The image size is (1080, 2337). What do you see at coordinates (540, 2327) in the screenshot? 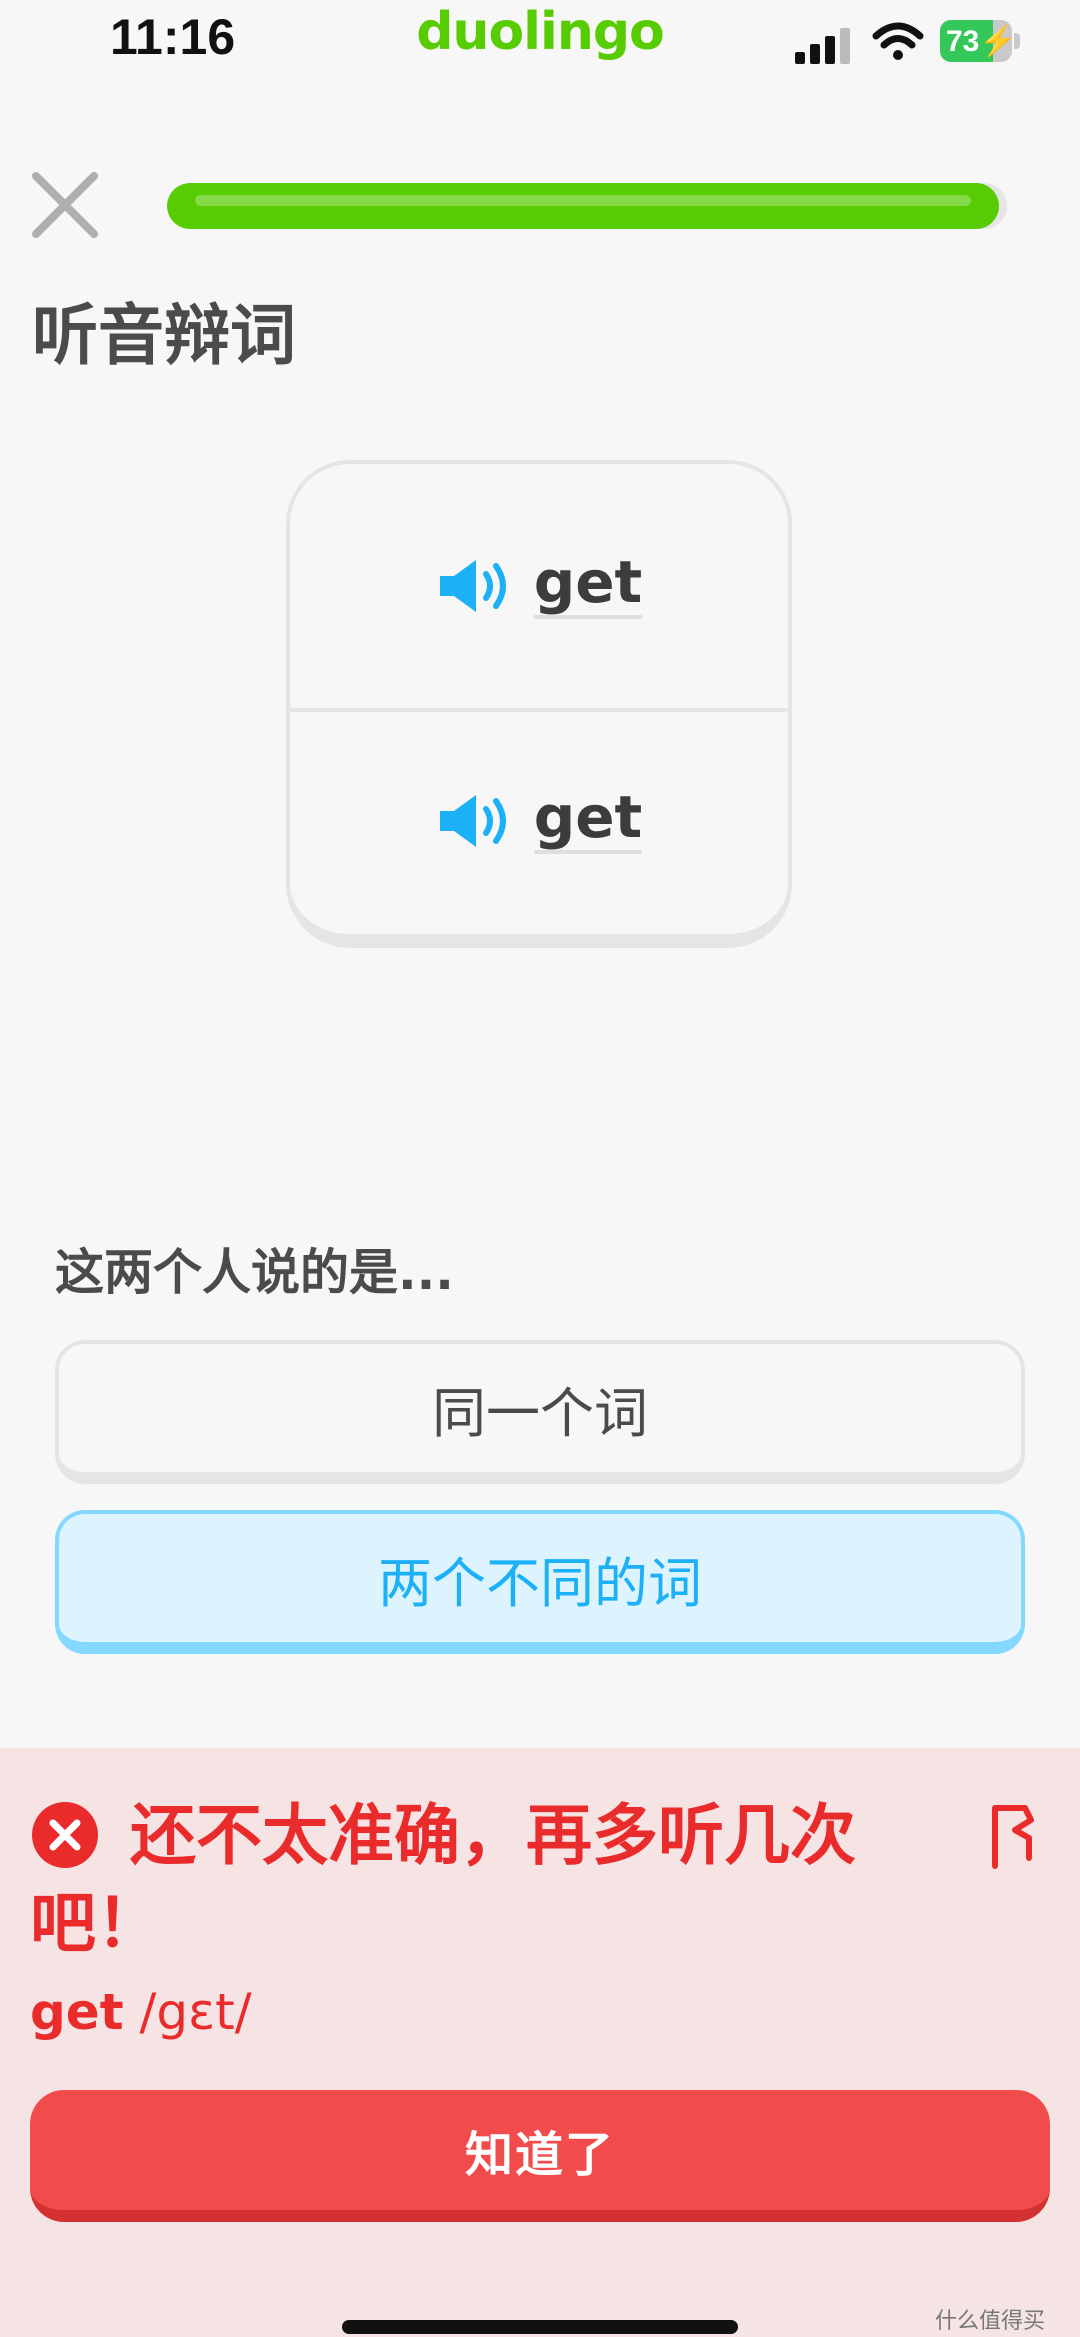
I see `home-indicator` at bounding box center [540, 2327].